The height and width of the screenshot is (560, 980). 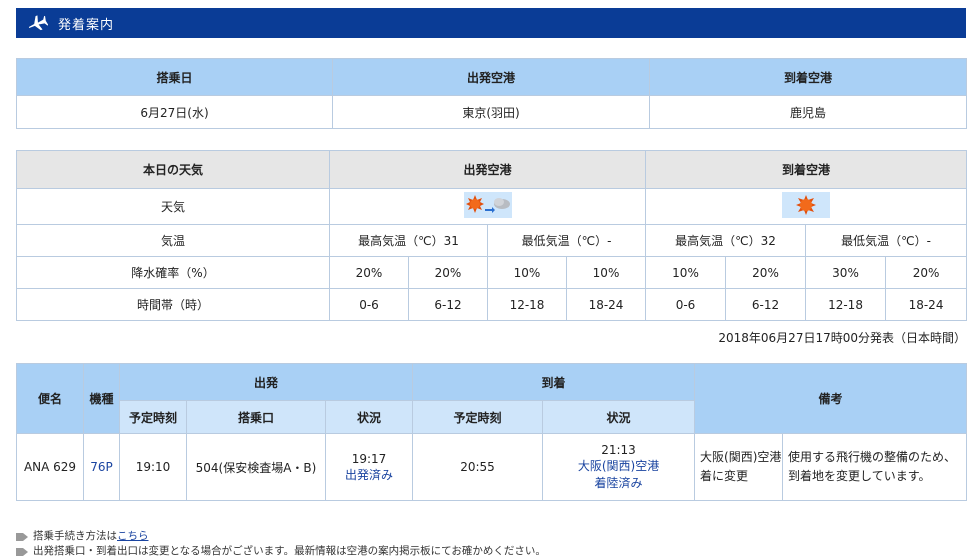 I want to click on header-arrival-airport: 到着空港, so click(x=808, y=77).